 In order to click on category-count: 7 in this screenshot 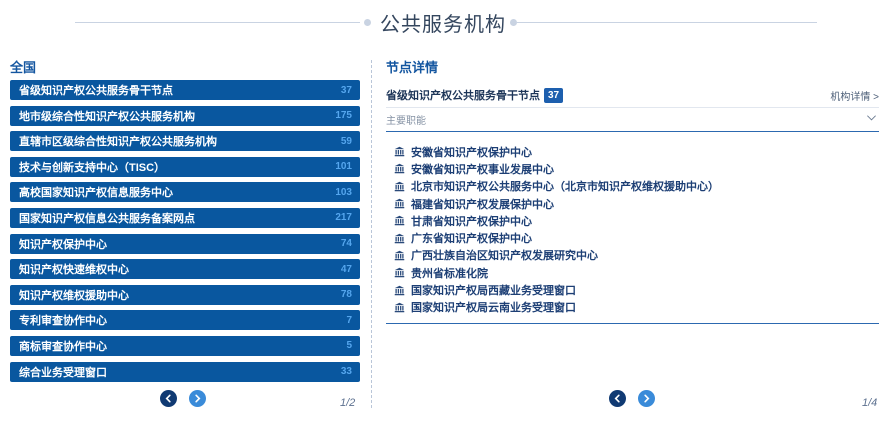, I will do `click(349, 320)`.